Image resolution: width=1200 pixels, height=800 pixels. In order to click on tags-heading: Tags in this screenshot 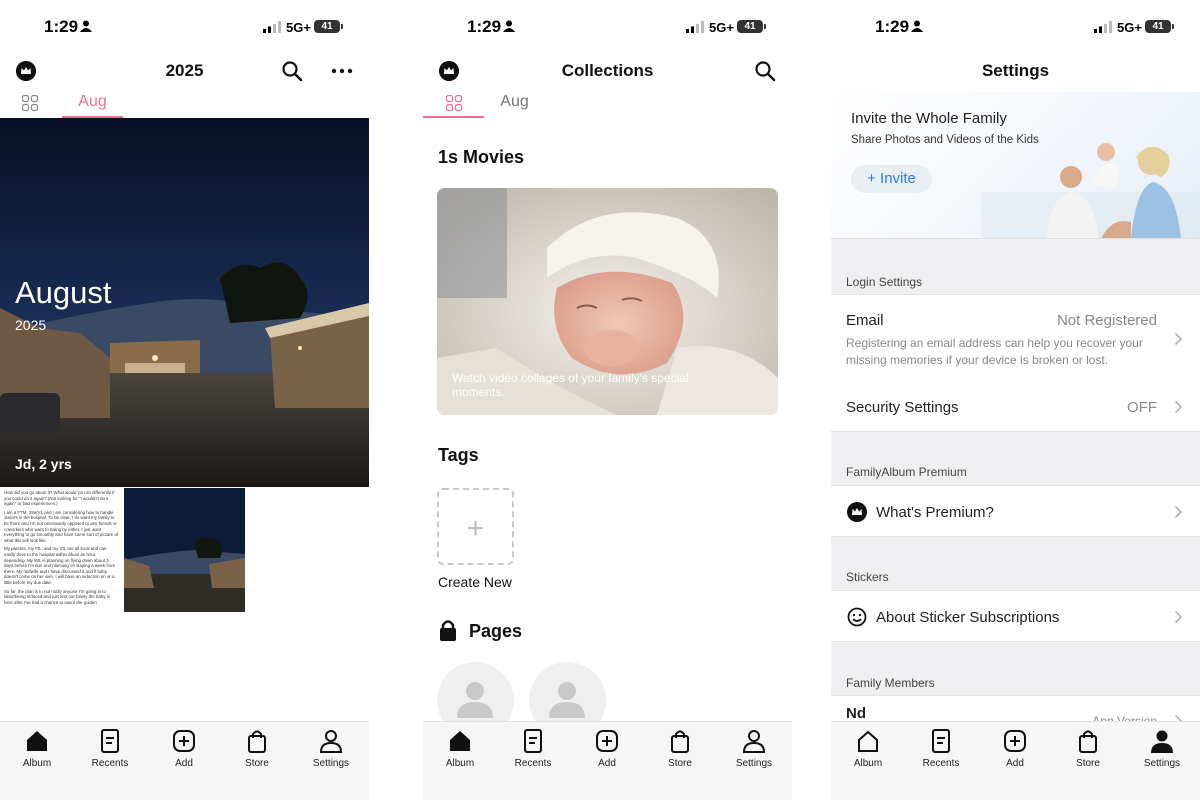, I will do `click(458, 455)`.